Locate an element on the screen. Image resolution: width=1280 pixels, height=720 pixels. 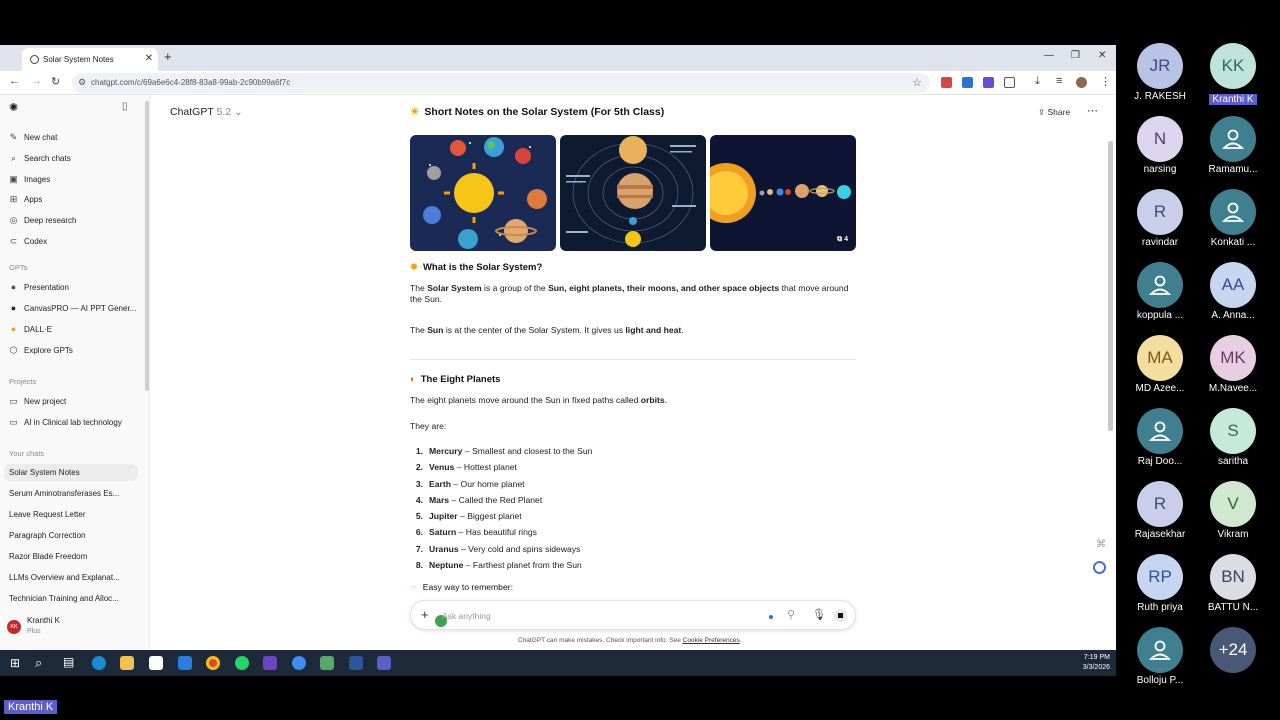
model-selector: ChatGPT 5.2 ⌄ is located at coordinates (206, 112).